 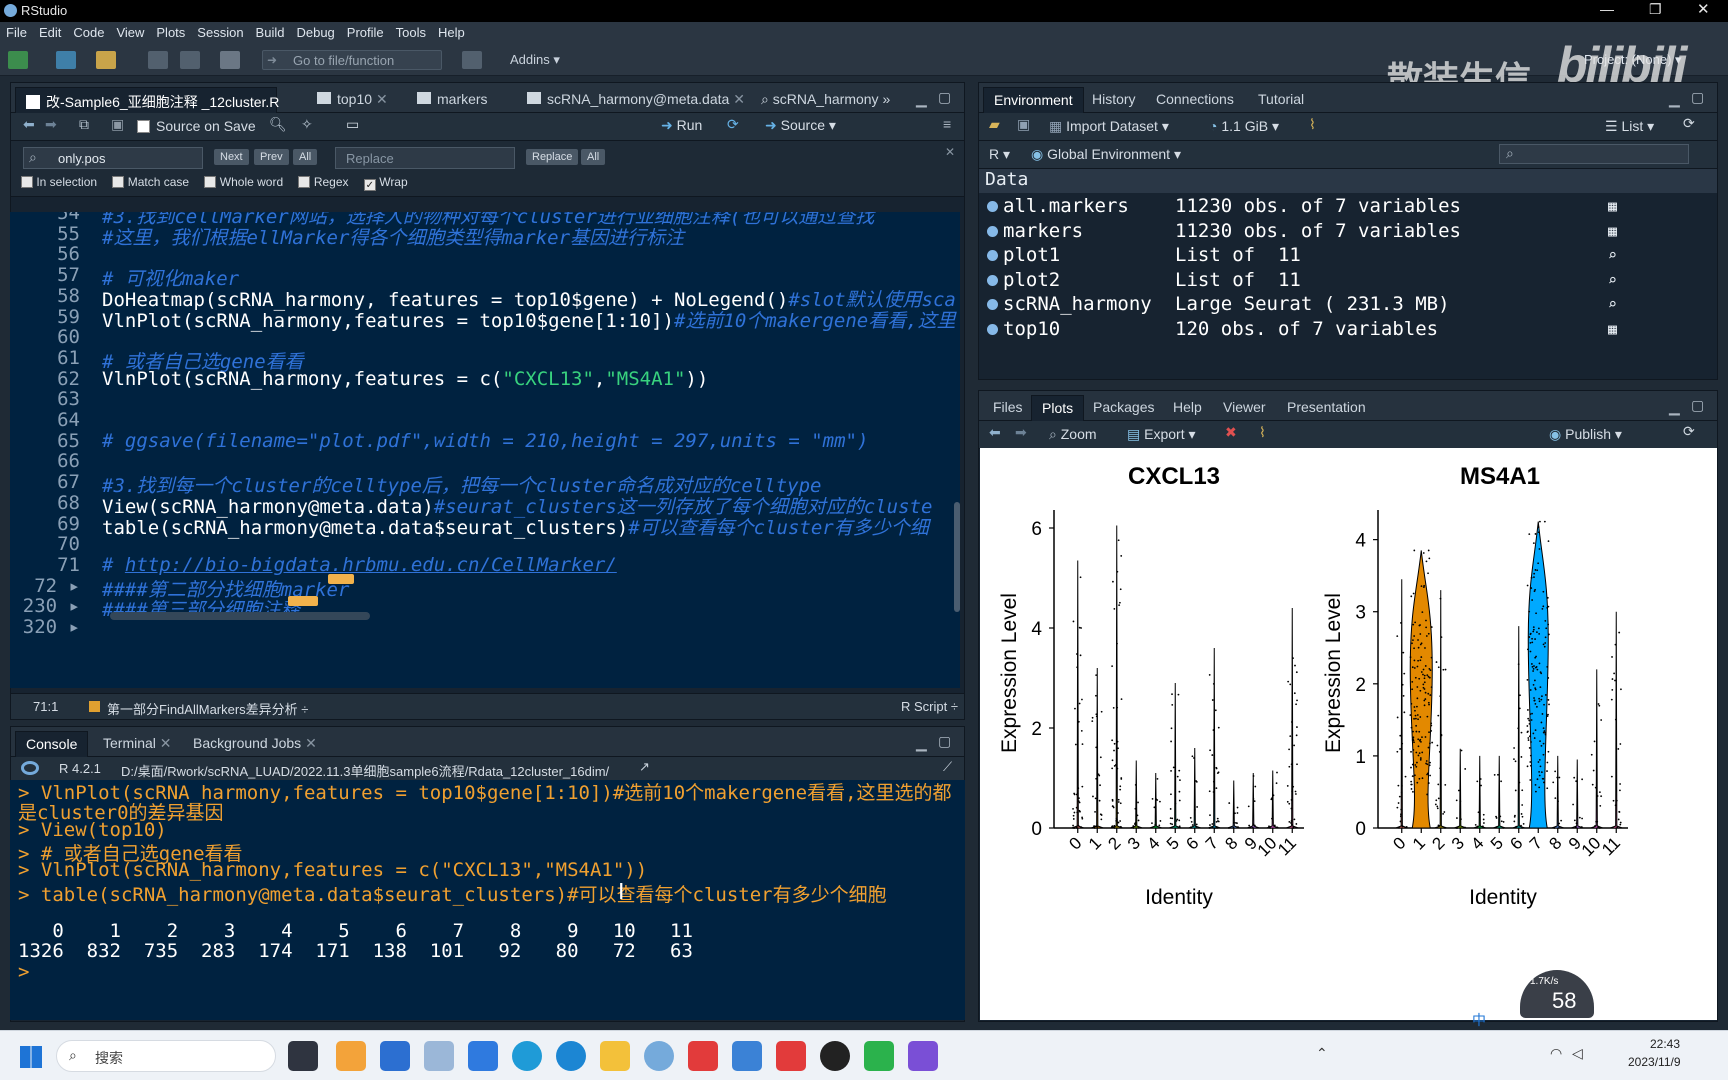 What do you see at coordinates (636, 100) in the screenshot?
I see `tab-meta-data: scRNA_harmony@meta.data ✕` at bounding box center [636, 100].